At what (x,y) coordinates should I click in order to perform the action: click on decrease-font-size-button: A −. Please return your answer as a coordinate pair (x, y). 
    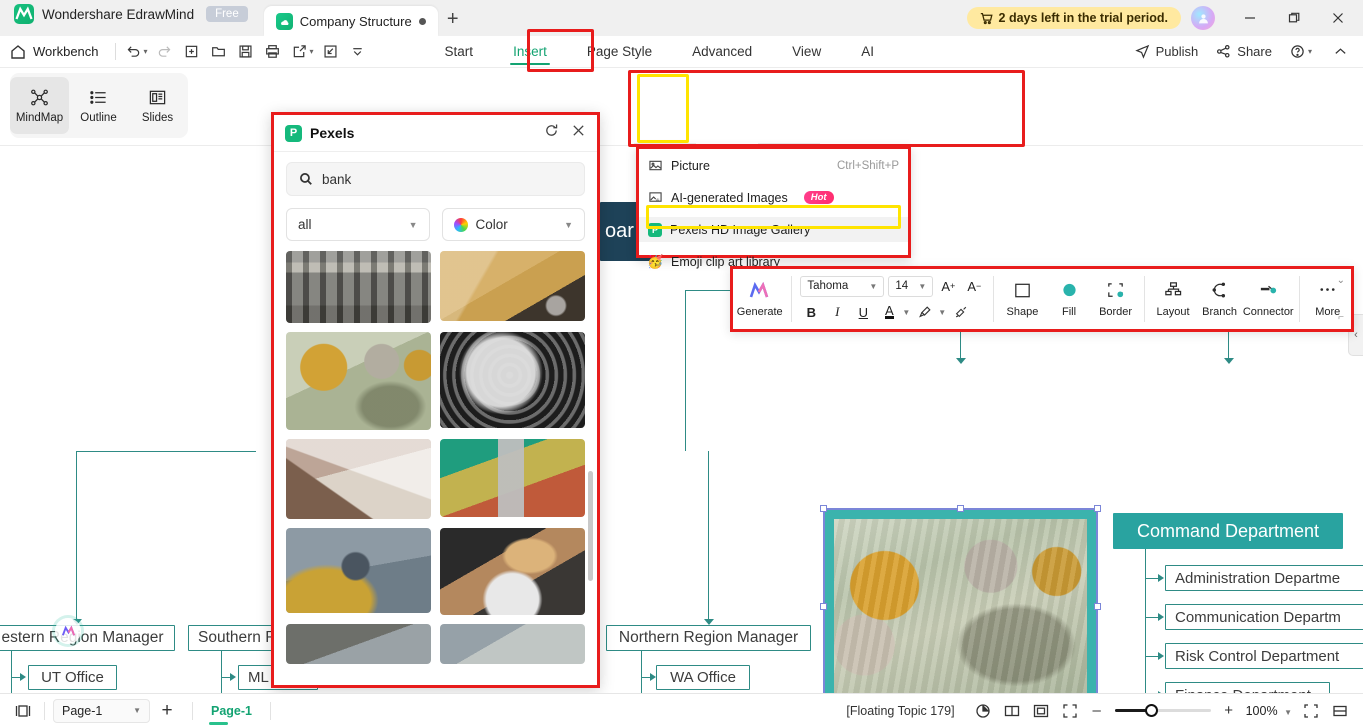
    Looking at the image, I should click on (974, 286).